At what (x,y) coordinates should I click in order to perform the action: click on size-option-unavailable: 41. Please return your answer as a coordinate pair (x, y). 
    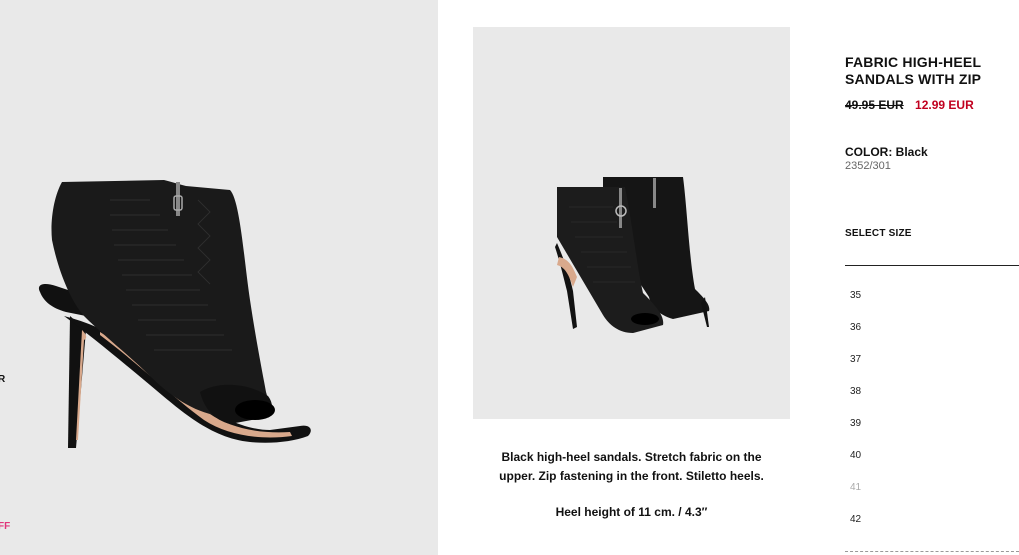
    Looking at the image, I should click on (856, 487).